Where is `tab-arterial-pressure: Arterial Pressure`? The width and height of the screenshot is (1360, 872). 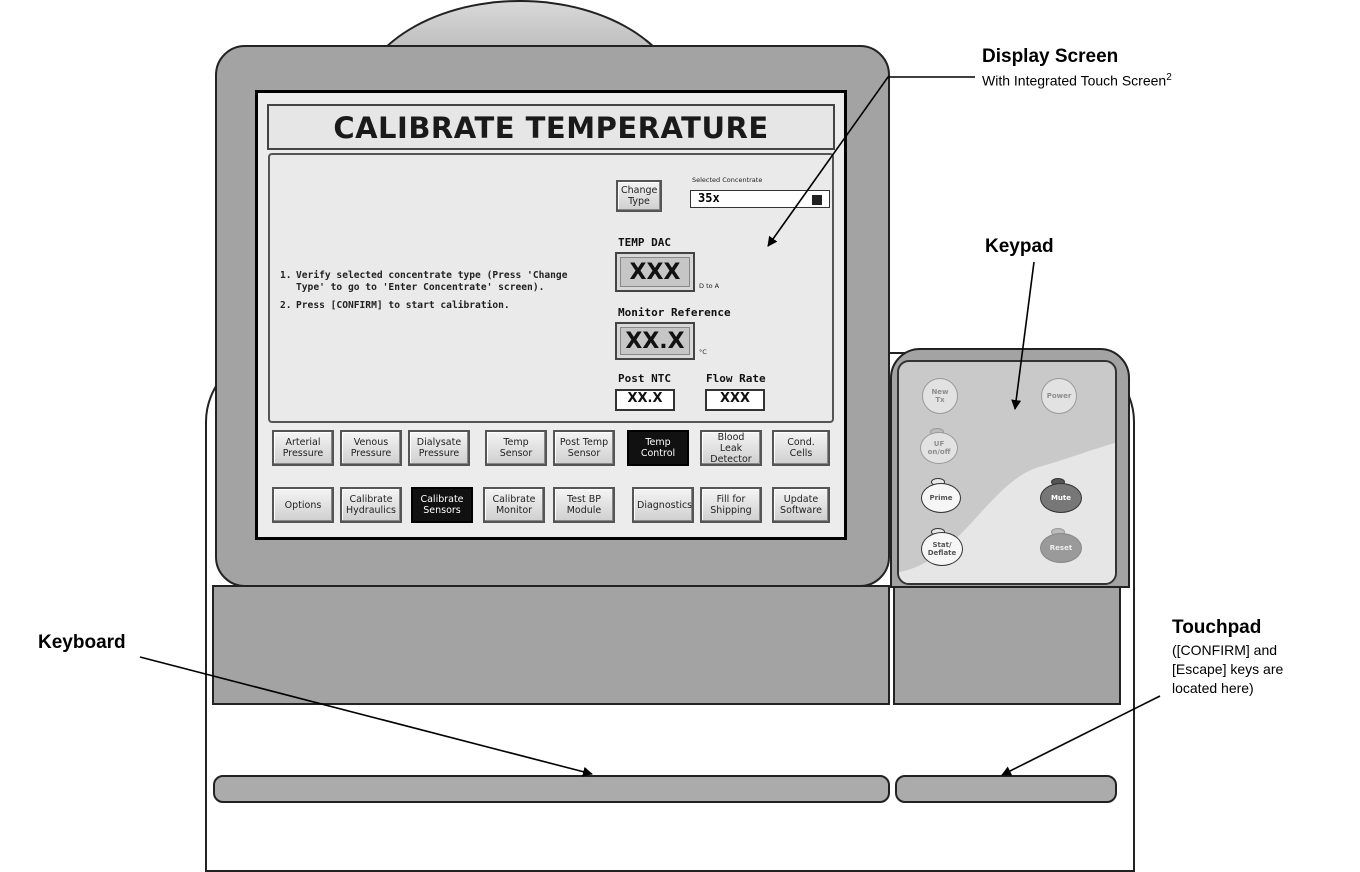
tab-arterial-pressure: Arterial Pressure is located at coordinates (303, 448).